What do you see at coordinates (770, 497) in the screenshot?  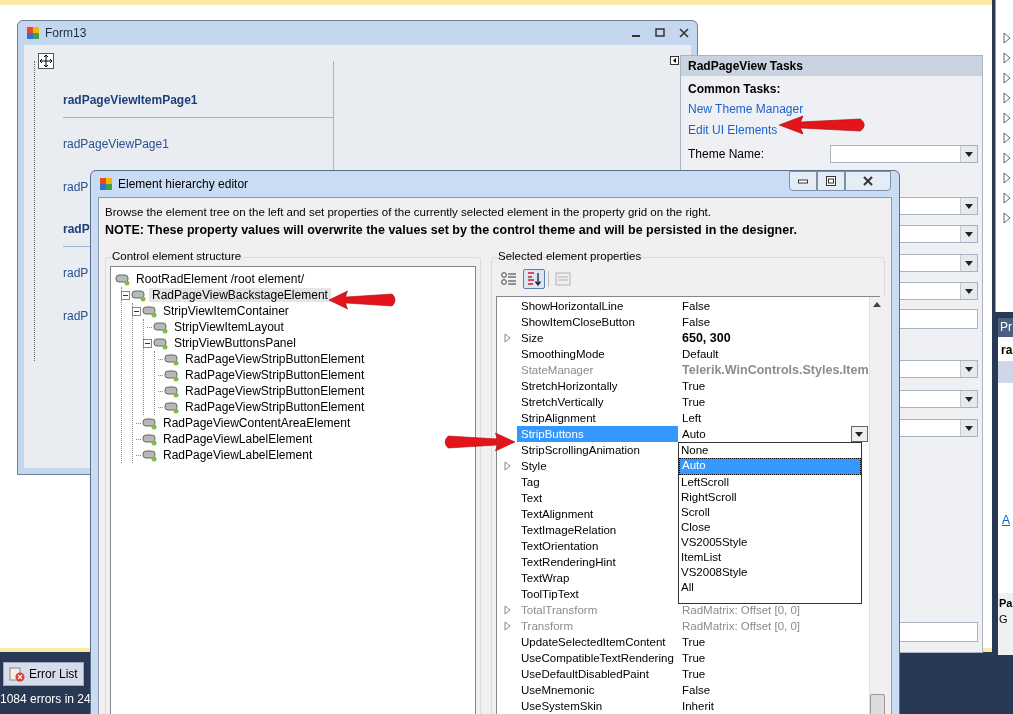 I see `dropdown-option: RightScroll` at bounding box center [770, 497].